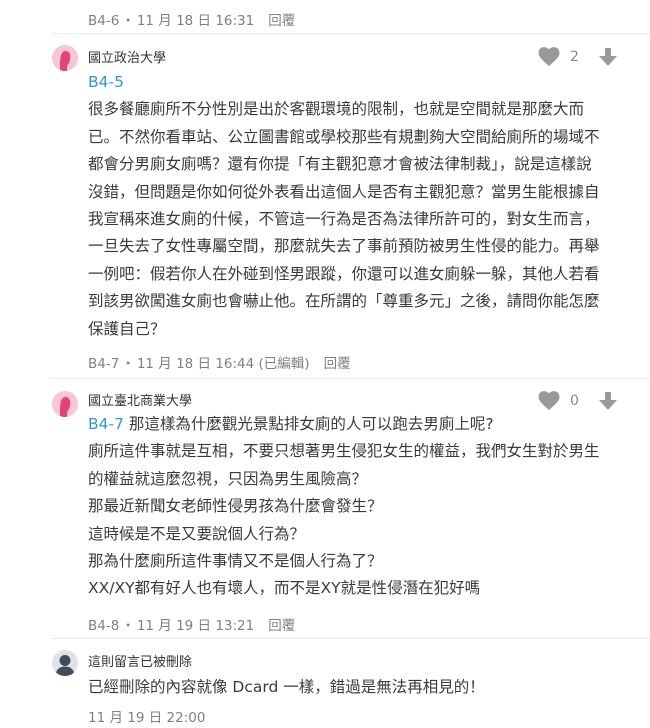 The height and width of the screenshot is (728, 650). What do you see at coordinates (344, 301) in the screenshot?
I see `text-line: 到該男欲闖進女廁也會嚇止他。在所謂的「尊重多元」之後，請問你能怎麼` at bounding box center [344, 301].